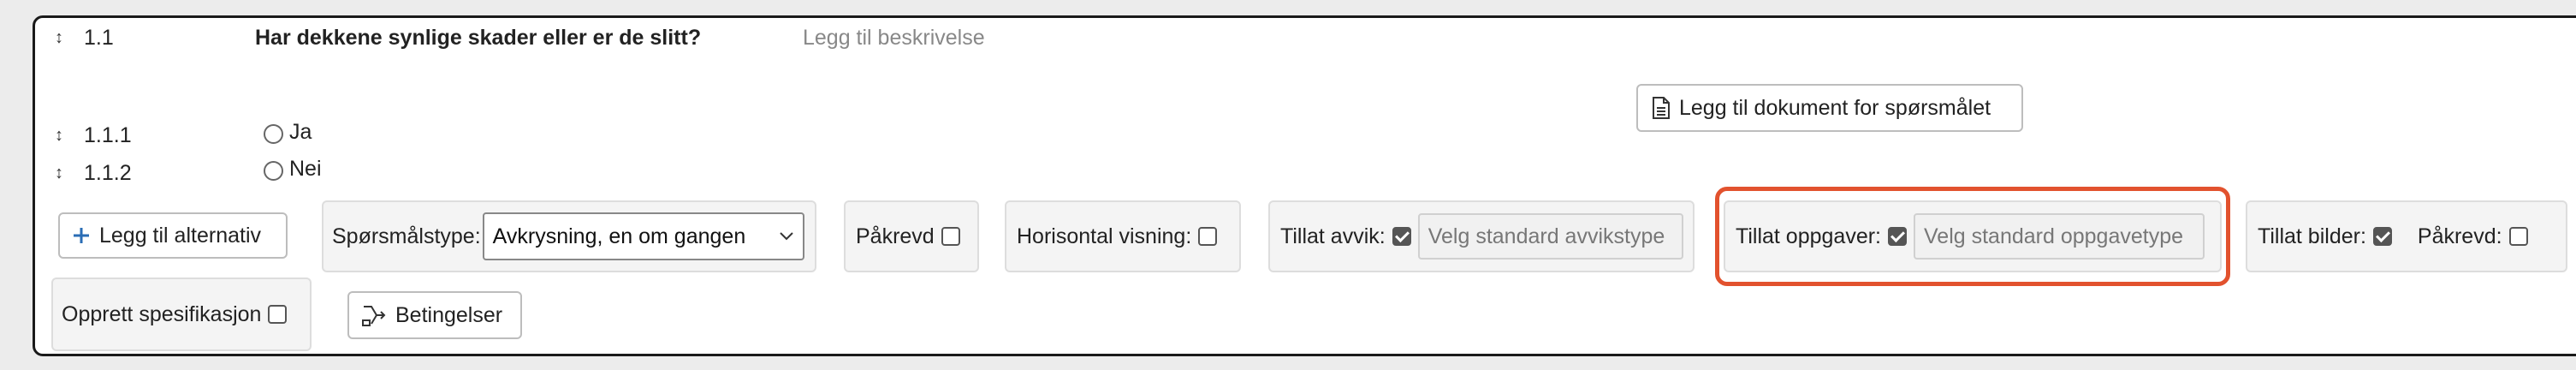 The width and height of the screenshot is (2576, 370). Describe the element at coordinates (786, 236) in the screenshot. I see `chevron-down-icon` at that location.